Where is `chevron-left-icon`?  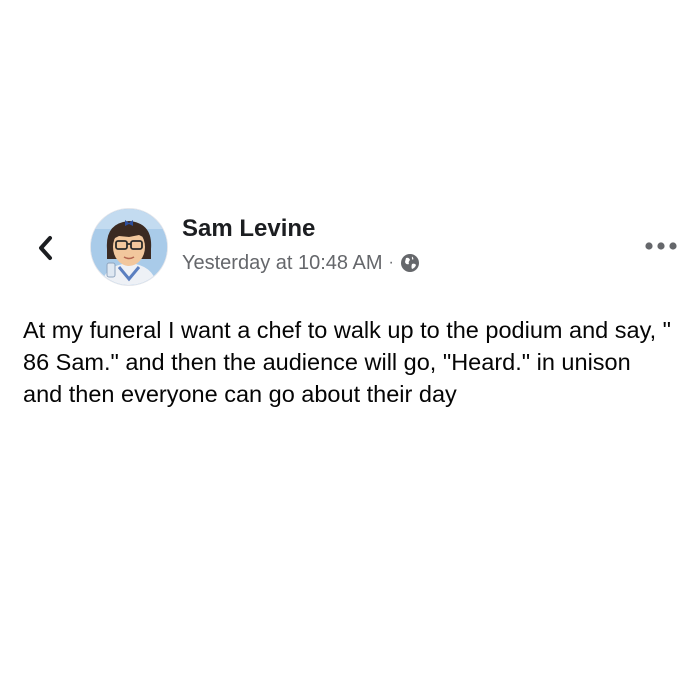
chevron-left-icon is located at coordinates (45, 248).